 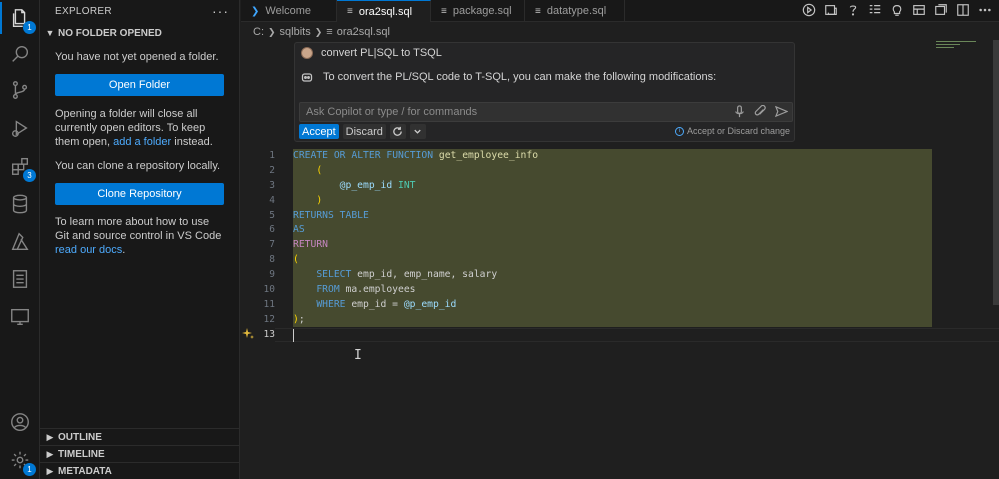 What do you see at coordinates (139, 436) in the screenshot?
I see `outline-section: ▶ OUTLINE` at bounding box center [139, 436].